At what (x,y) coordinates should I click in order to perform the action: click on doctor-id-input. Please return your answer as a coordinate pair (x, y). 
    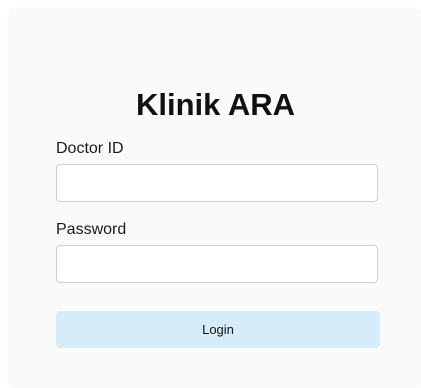
    Looking at the image, I should click on (217, 183).